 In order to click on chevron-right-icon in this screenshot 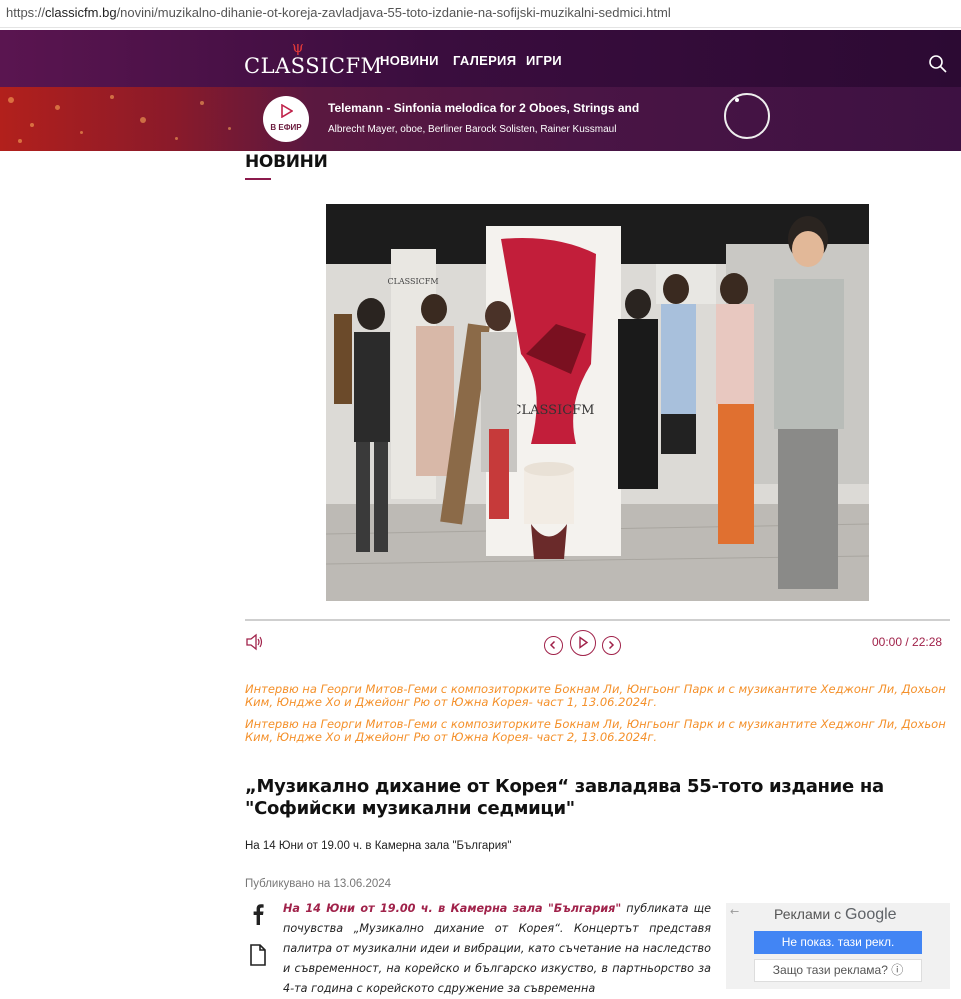, I will do `click(611, 645)`.